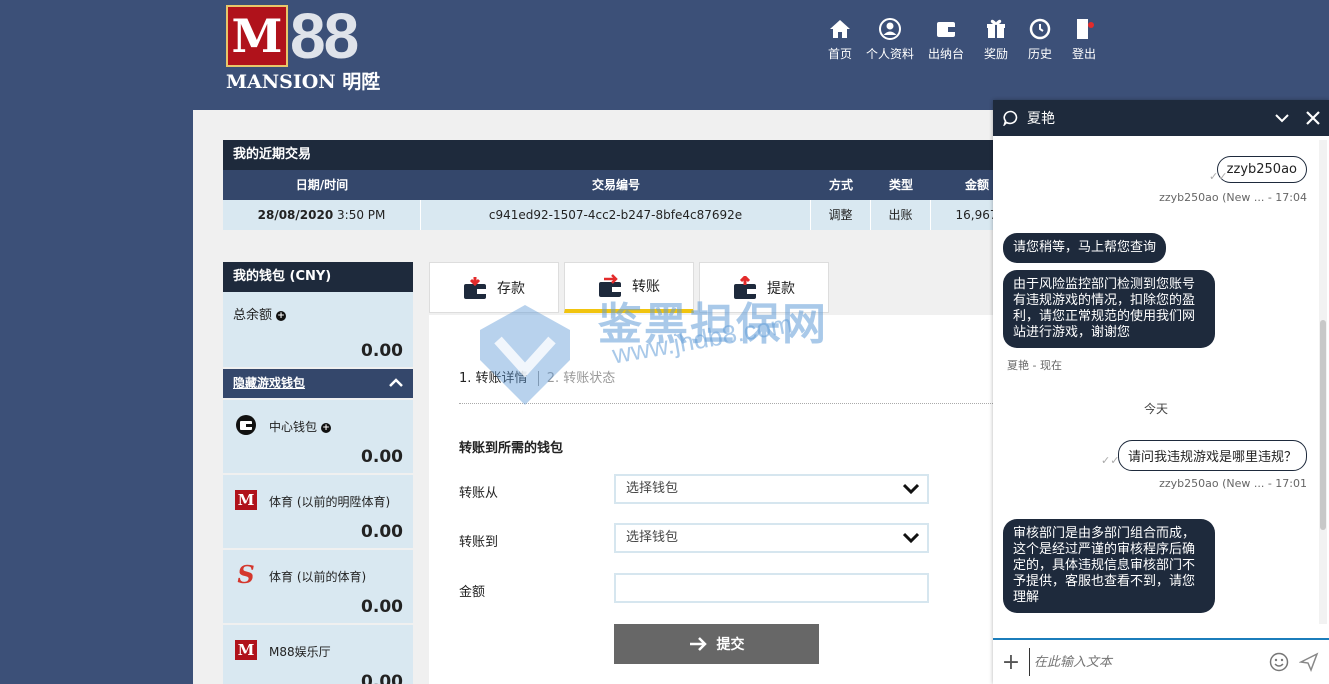 The width and height of the screenshot is (1329, 684). I want to click on submit-label: 提交, so click(730, 644).